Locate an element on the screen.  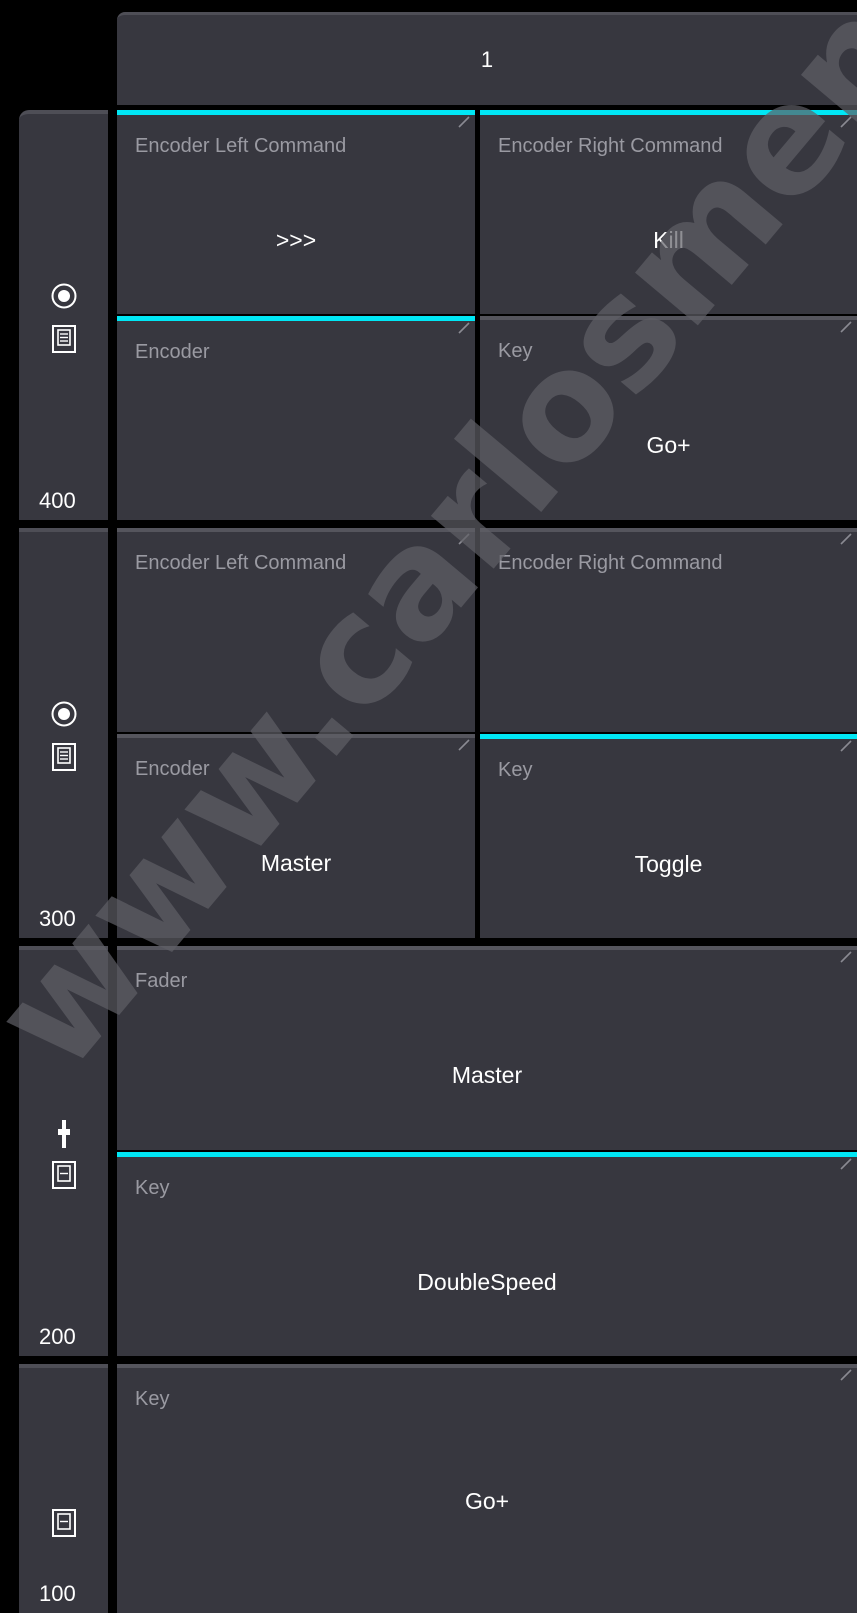
encoder-right-command-cell: Encoder Right Command Kill is located at coordinates (668, 212).